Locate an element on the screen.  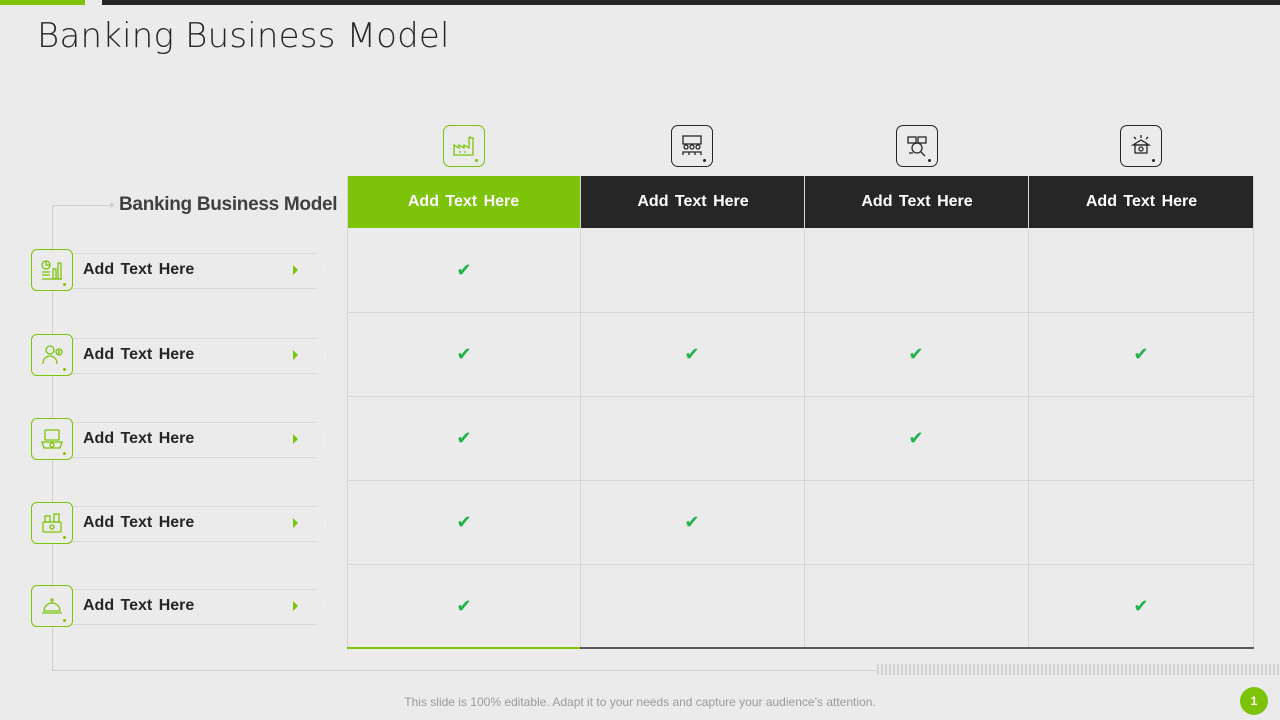
top-accent-bar is located at coordinates (42, 2).